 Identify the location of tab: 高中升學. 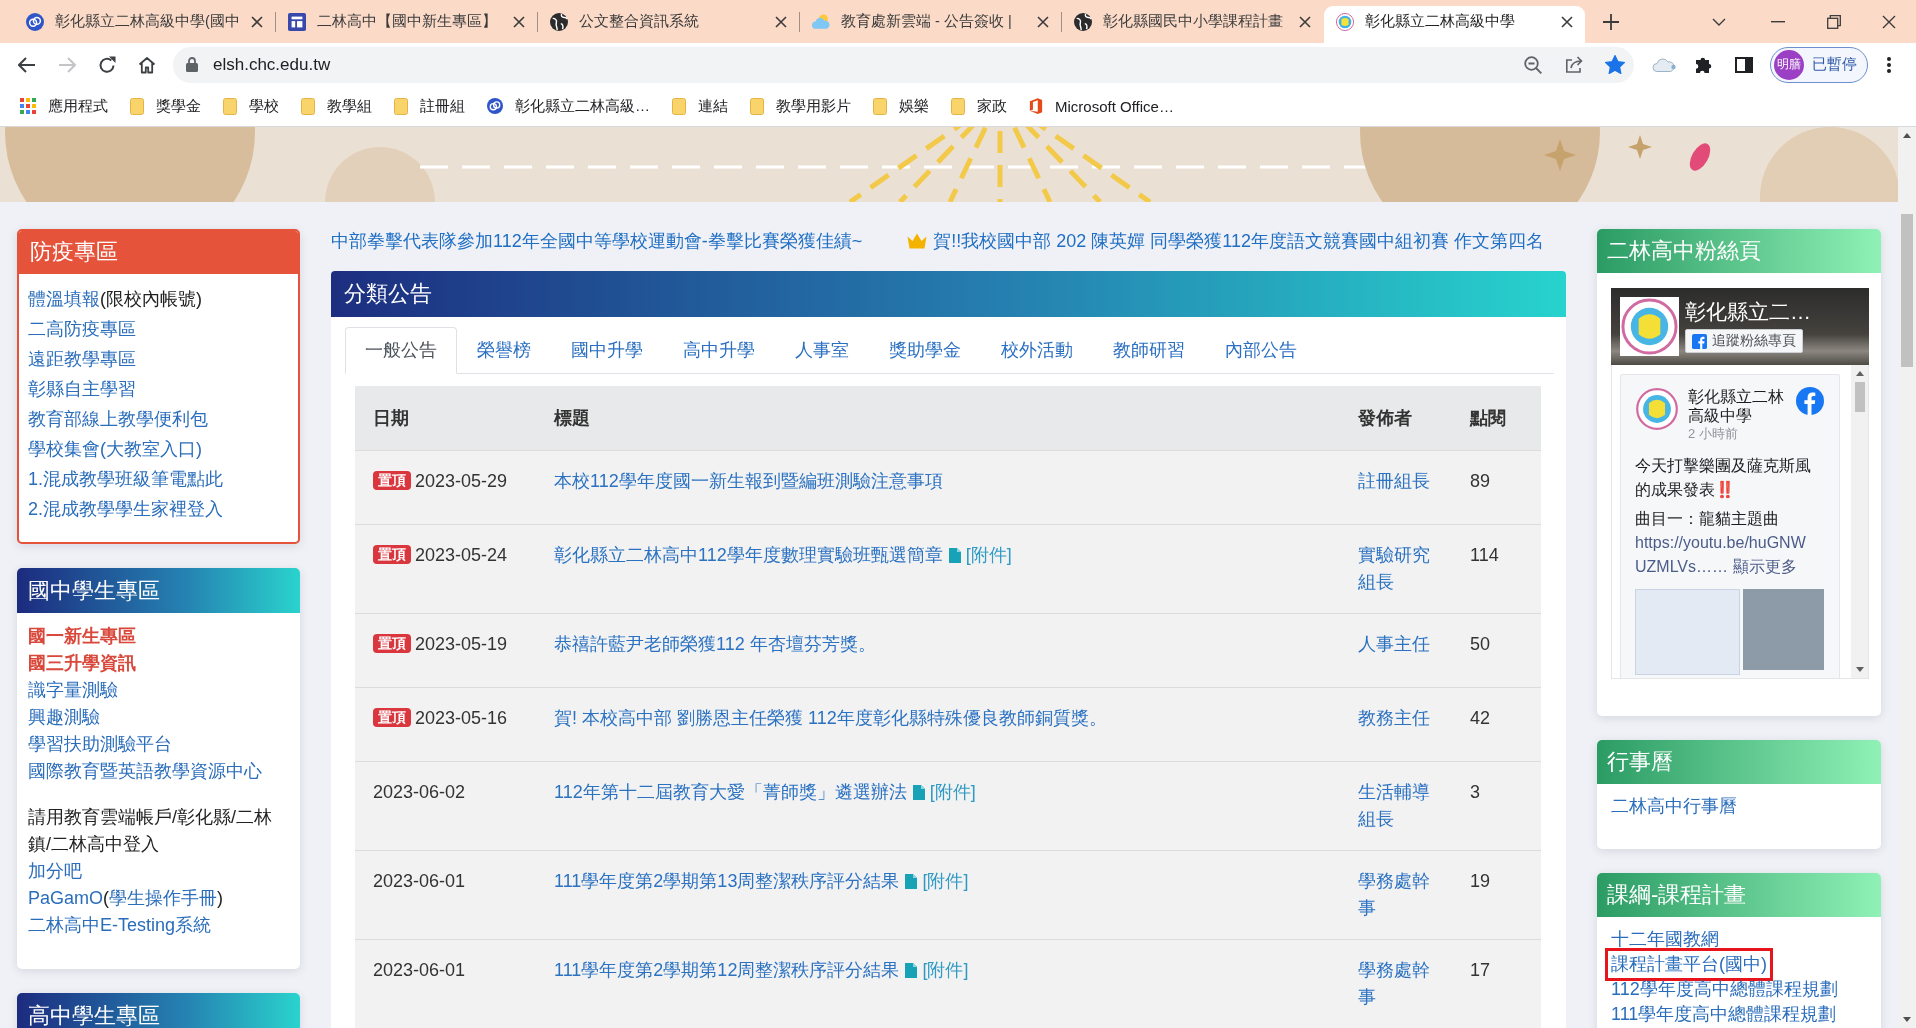
(719, 350).